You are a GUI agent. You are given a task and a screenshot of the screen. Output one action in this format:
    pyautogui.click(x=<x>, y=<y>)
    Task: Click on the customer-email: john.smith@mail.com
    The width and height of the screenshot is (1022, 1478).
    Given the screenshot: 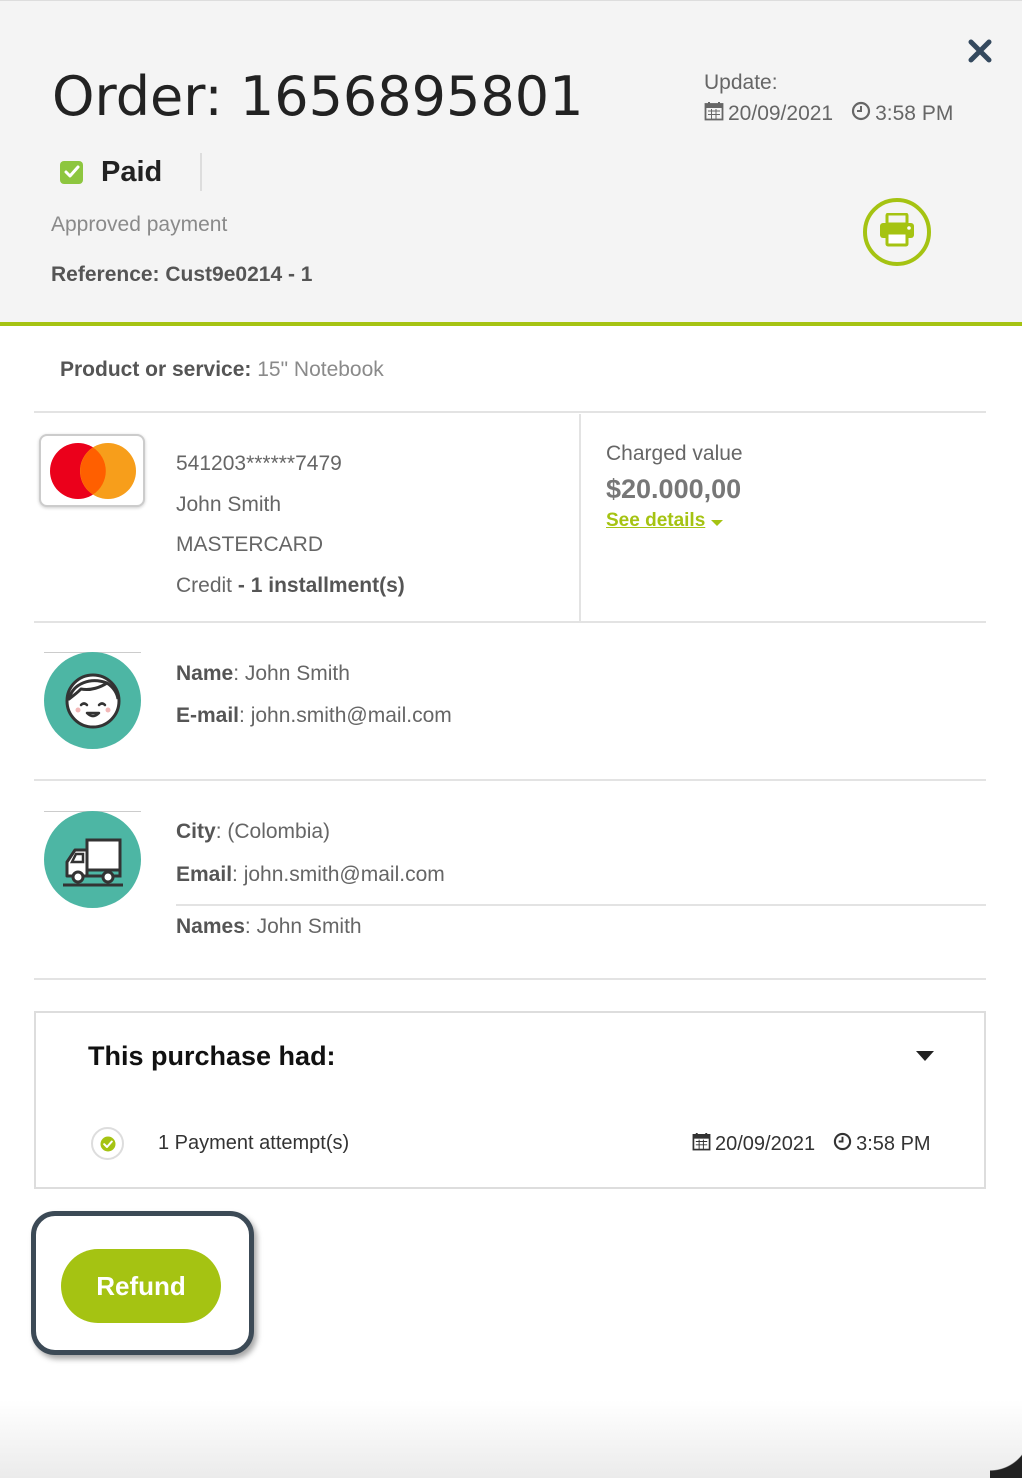 What is the action you would take?
    pyautogui.click(x=351, y=715)
    